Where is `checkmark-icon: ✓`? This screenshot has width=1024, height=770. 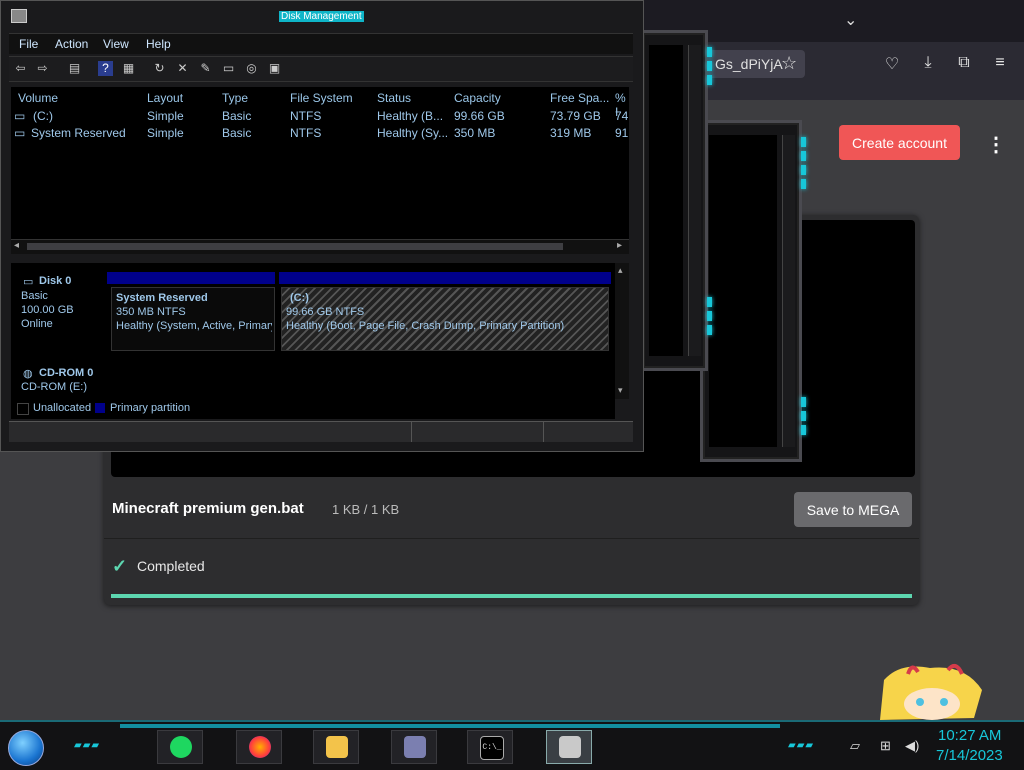
checkmark-icon: ✓ is located at coordinates (120, 566).